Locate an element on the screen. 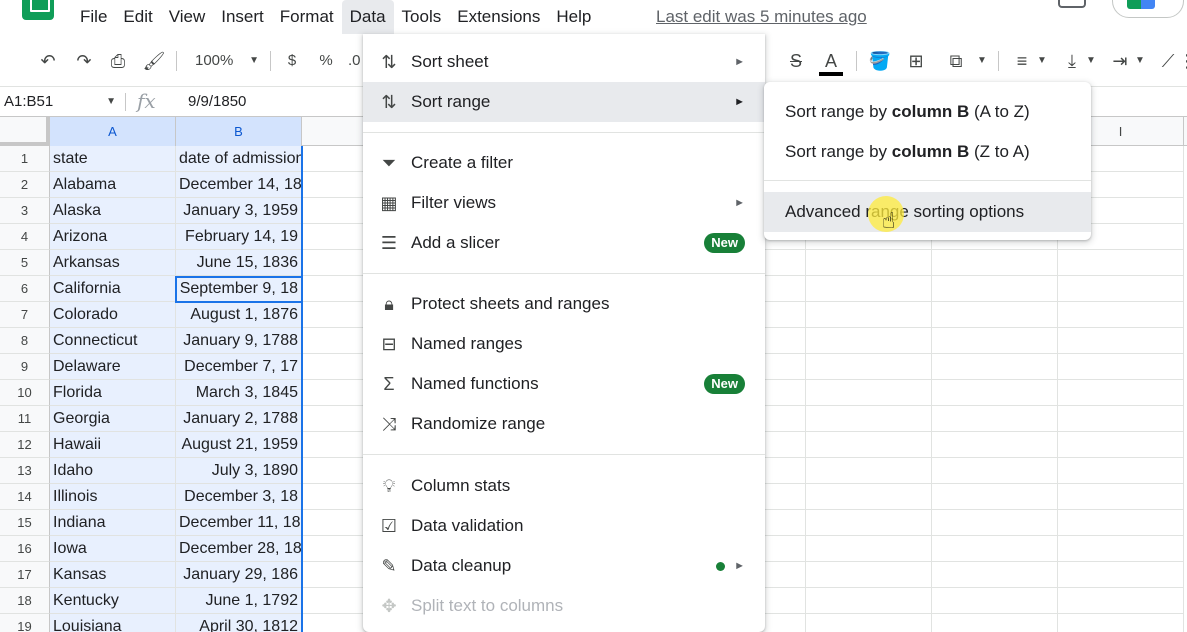  menu-item-add-slicer: ☰ Add a slicer New is located at coordinates (564, 243).